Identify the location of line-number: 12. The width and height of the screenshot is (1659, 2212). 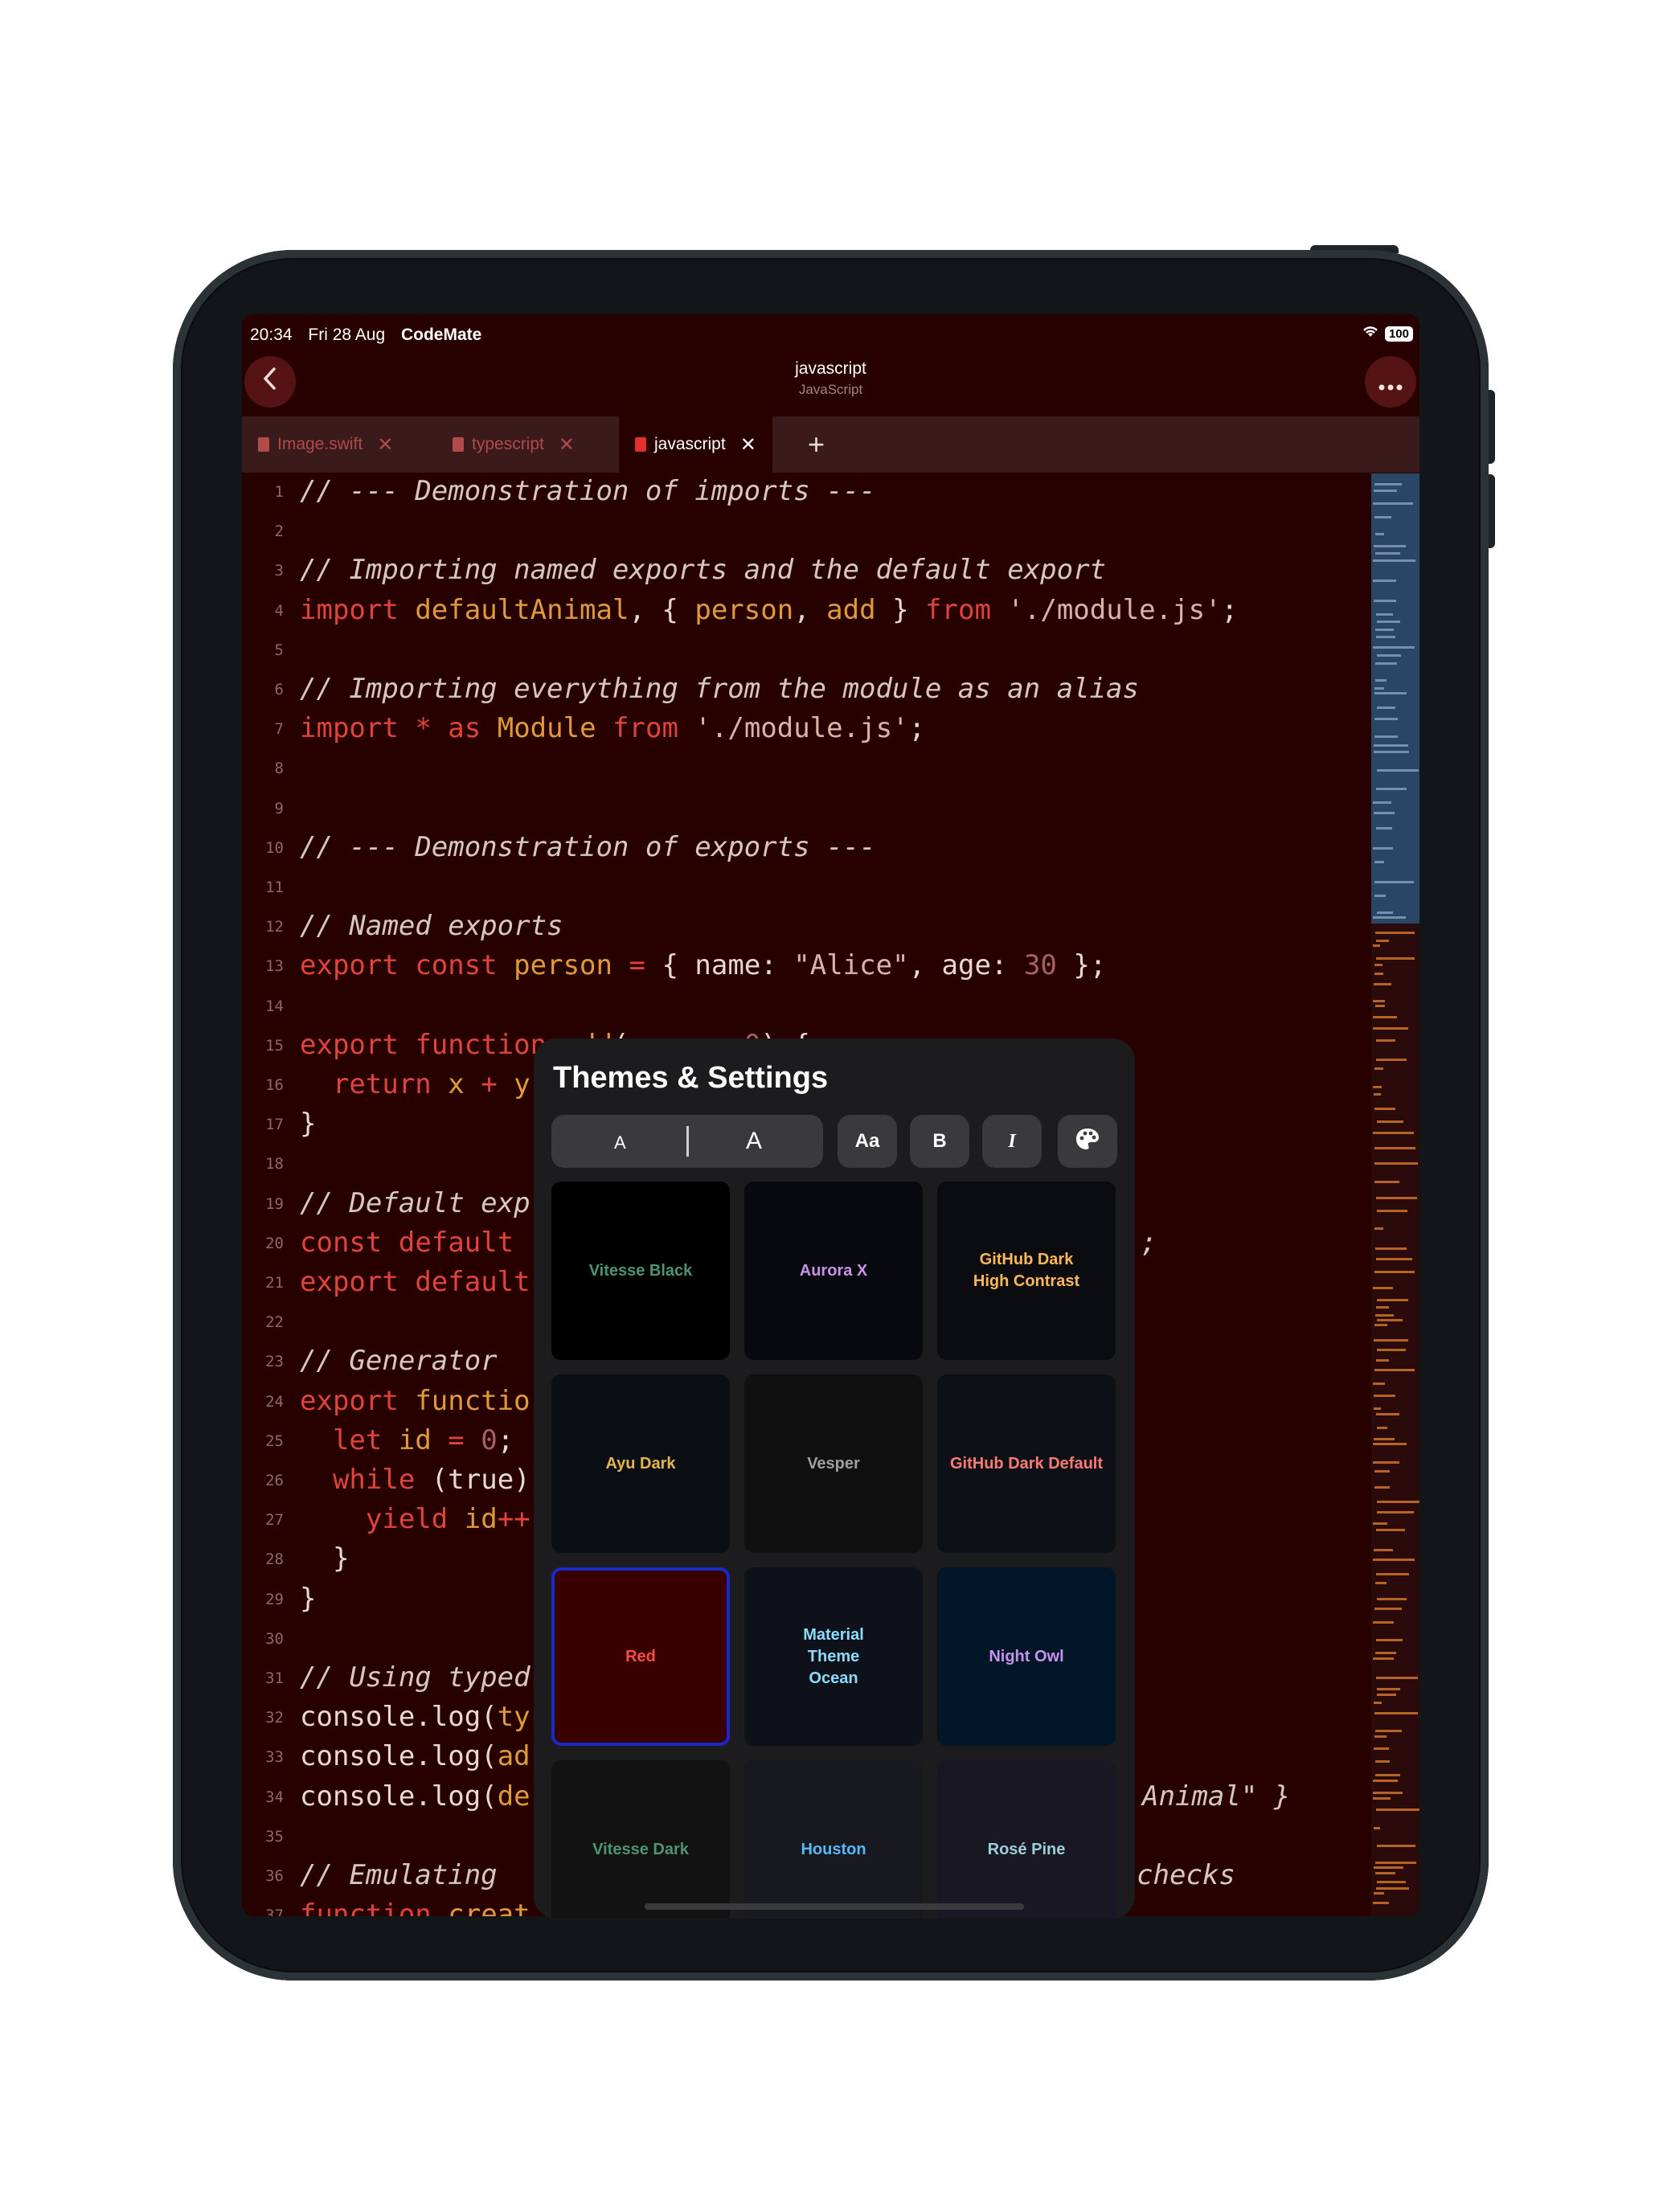
(274, 927).